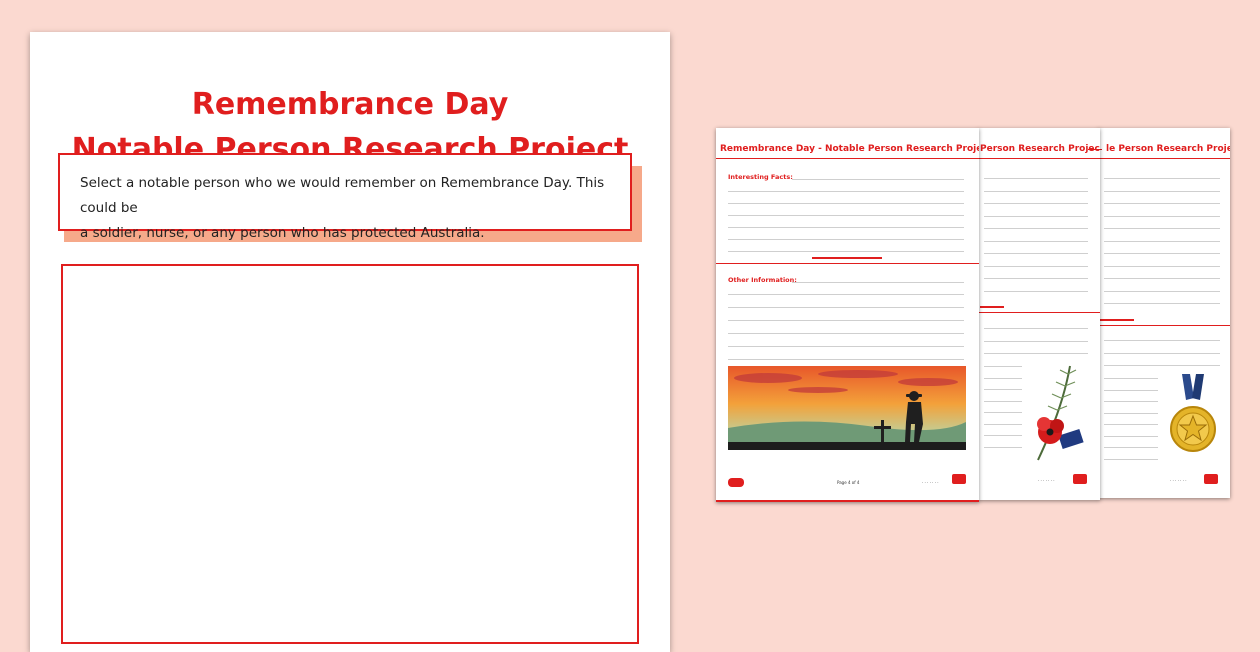 This screenshot has width=1260, height=652. What do you see at coordinates (1060, 413) in the screenshot?
I see `poppy-rosemary-icon` at bounding box center [1060, 413].